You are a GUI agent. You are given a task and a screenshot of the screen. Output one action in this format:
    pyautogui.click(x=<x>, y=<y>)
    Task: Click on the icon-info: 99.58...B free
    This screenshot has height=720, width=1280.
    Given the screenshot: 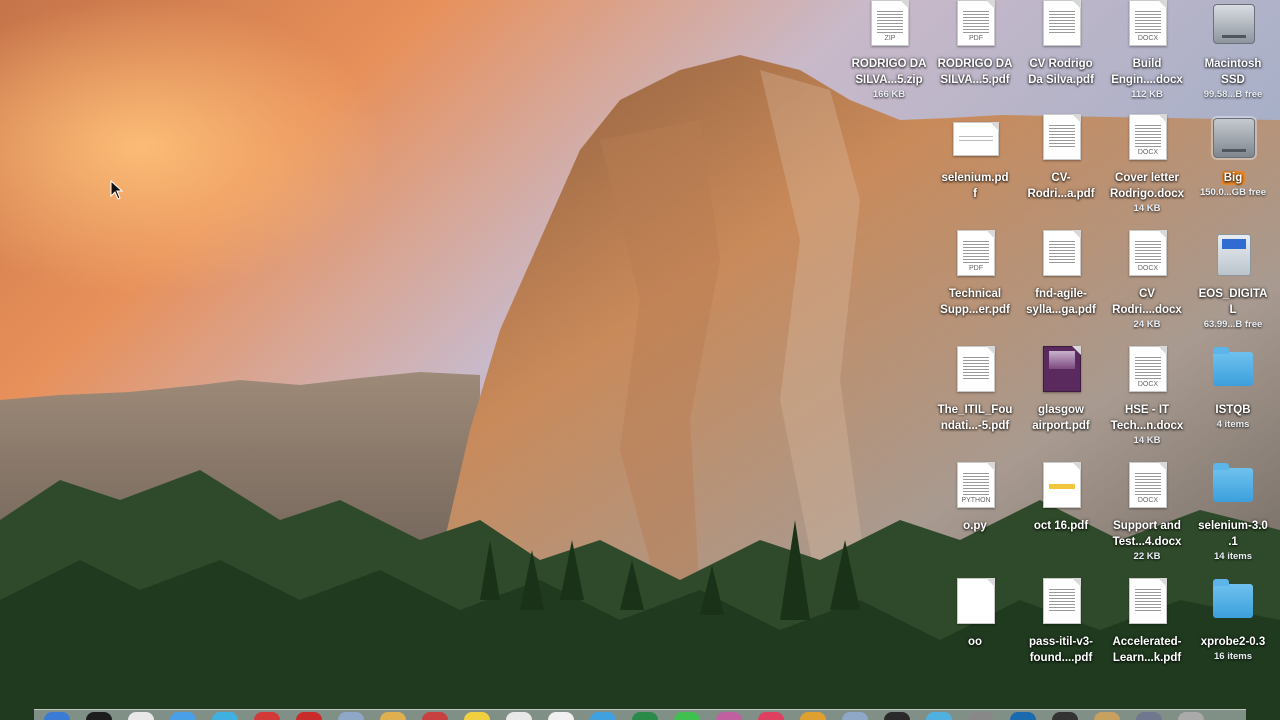 What is the action you would take?
    pyautogui.click(x=1233, y=94)
    